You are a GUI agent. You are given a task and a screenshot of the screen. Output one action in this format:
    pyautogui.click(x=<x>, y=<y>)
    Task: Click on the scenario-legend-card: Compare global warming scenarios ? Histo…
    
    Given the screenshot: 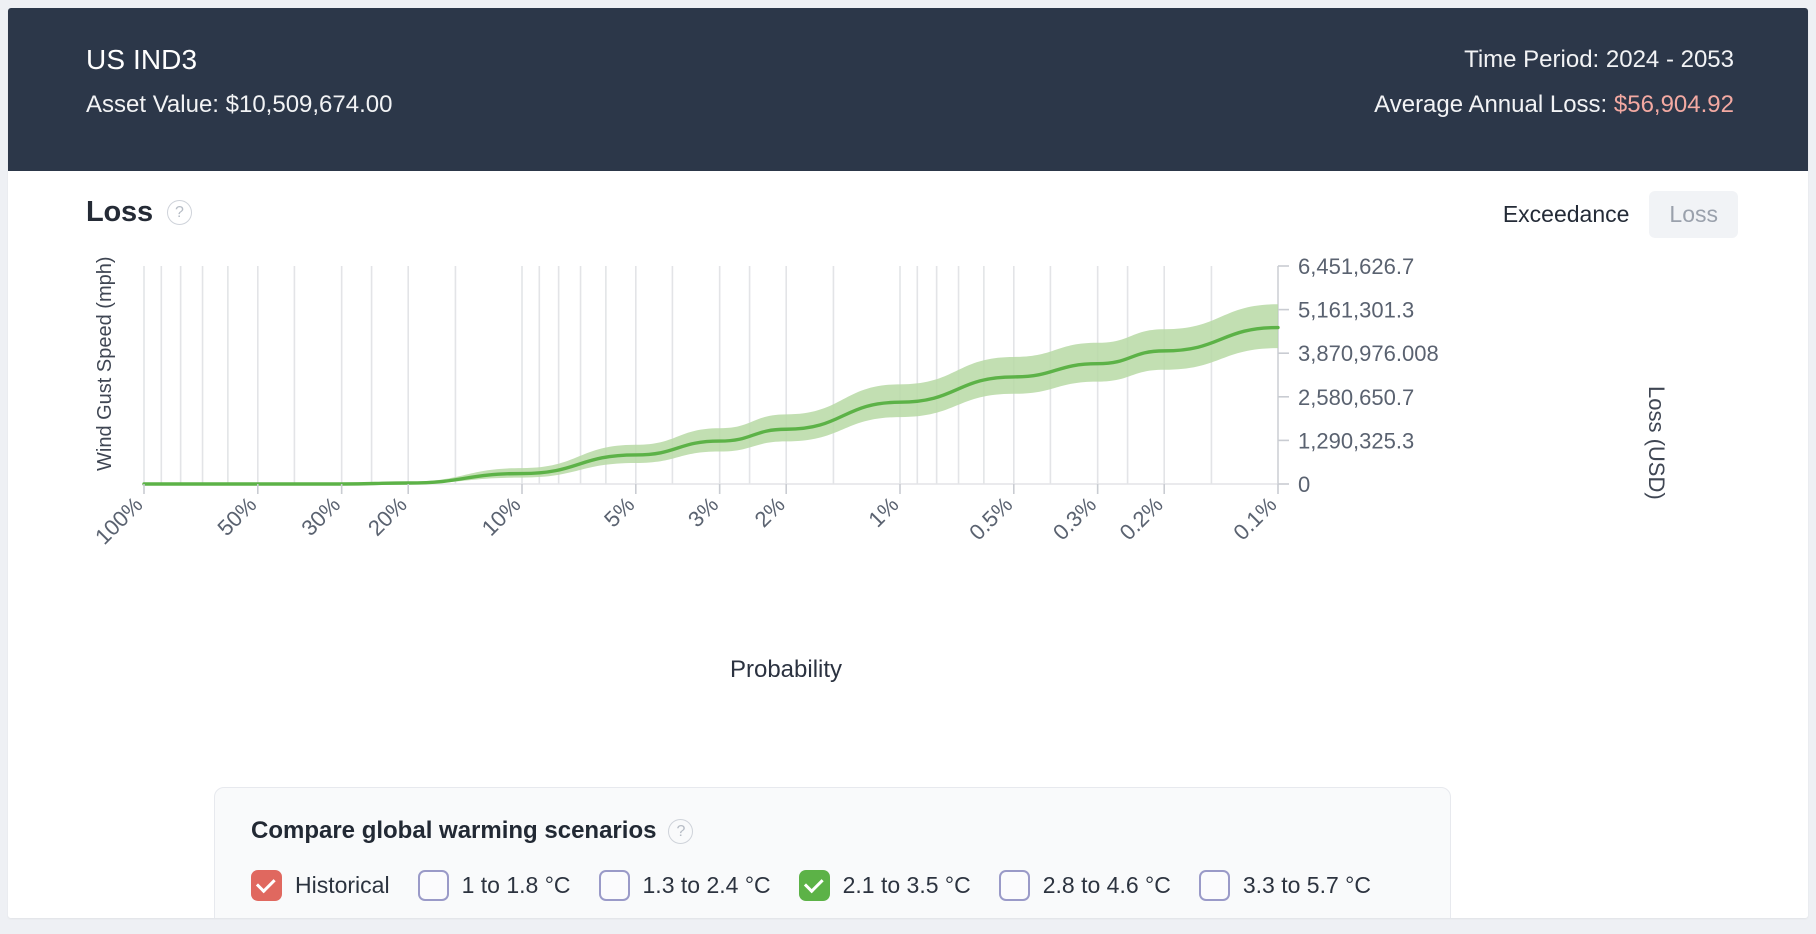 What is the action you would take?
    pyautogui.click(x=832, y=852)
    